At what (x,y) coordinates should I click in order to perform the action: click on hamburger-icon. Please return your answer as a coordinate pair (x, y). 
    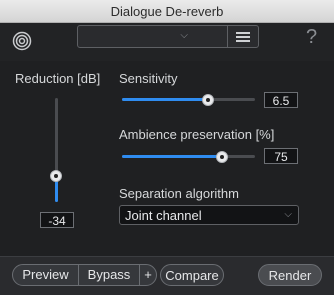
    Looking at the image, I should click on (243, 33).